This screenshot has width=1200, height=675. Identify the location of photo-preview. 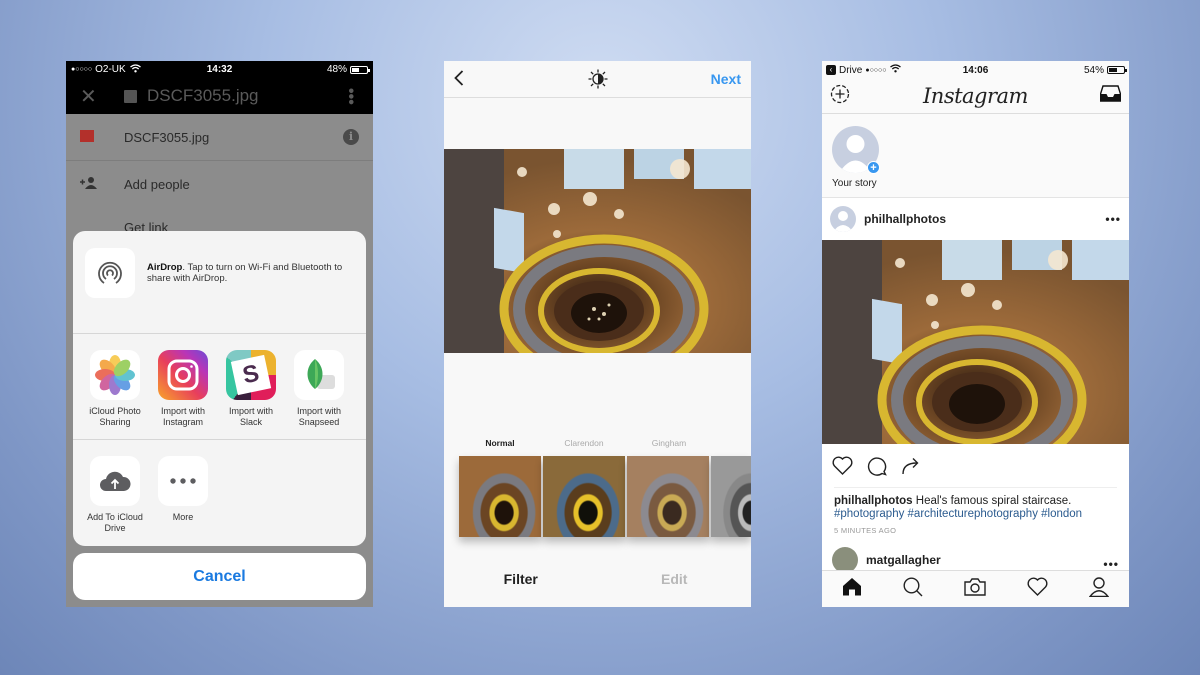
(597, 251).